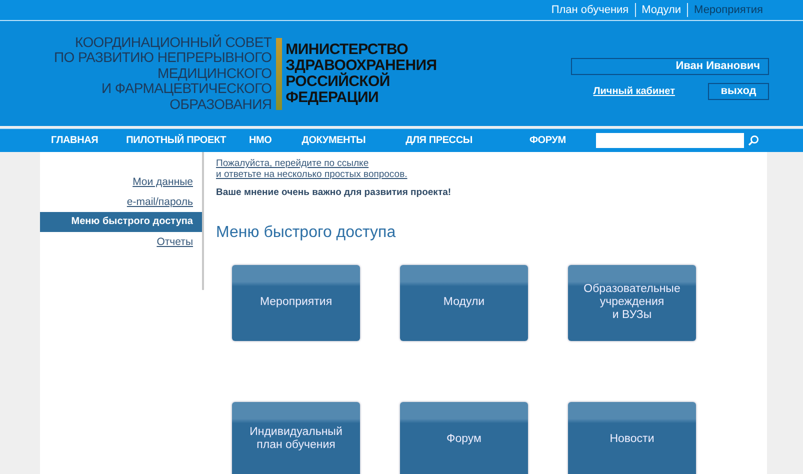 The width and height of the screenshot is (803, 474). I want to click on survey-note: Ваше мнение очень важно для развития проекта!, so click(334, 192).